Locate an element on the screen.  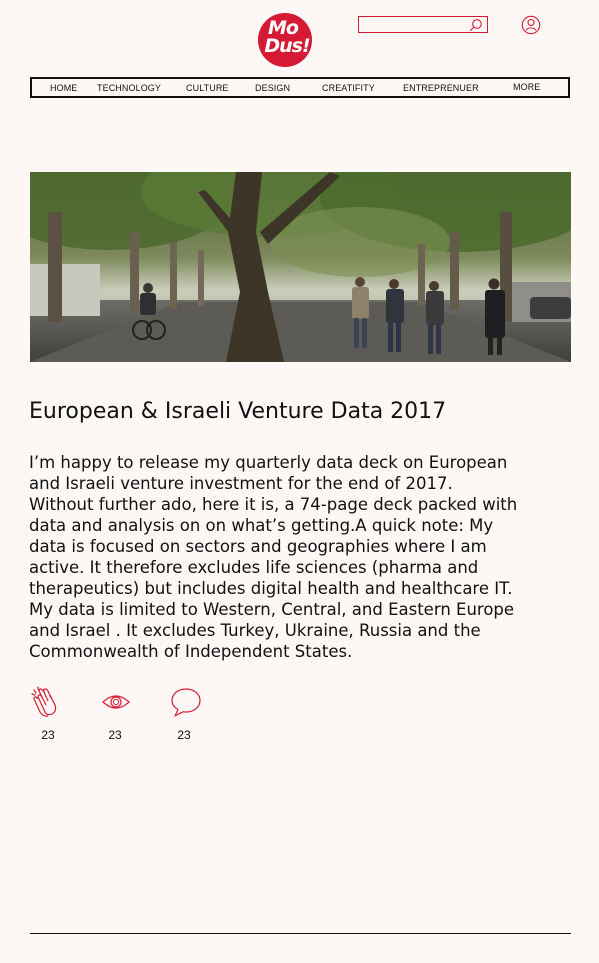
article-title: European & Israeli Venture Data 2017 is located at coordinates (238, 411).